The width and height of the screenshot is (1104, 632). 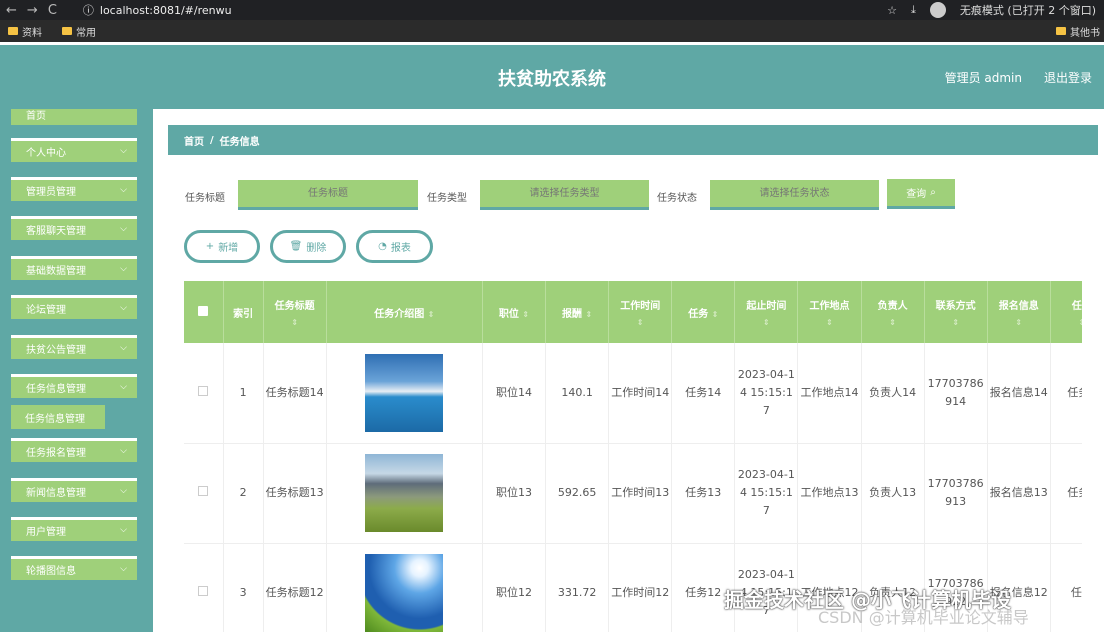 I want to click on breadcrumb-home: 首页, so click(x=194, y=140).